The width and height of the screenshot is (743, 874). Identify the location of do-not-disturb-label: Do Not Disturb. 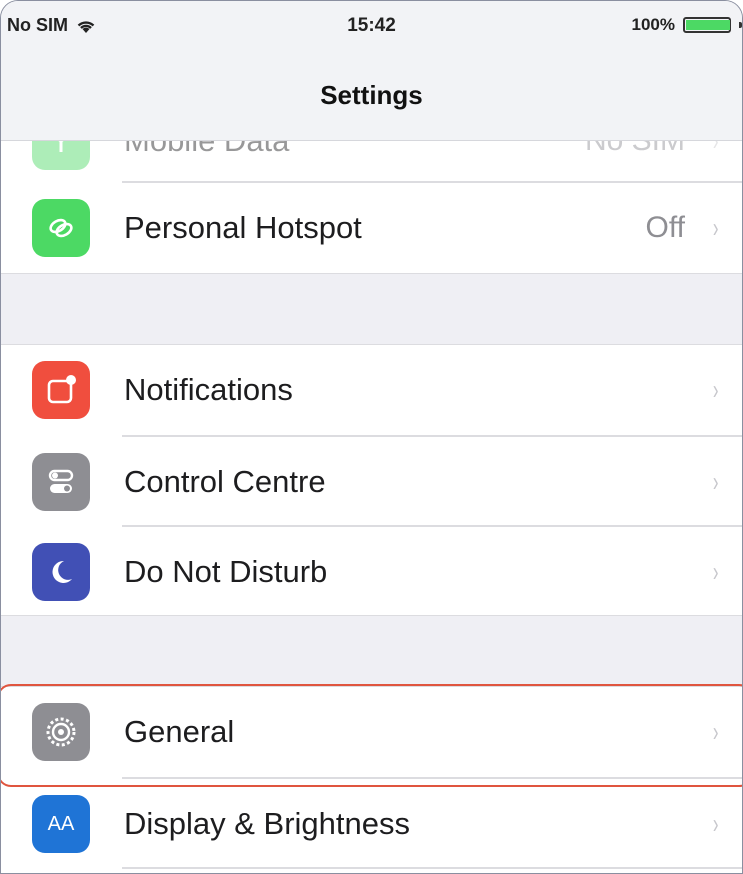
(226, 571).